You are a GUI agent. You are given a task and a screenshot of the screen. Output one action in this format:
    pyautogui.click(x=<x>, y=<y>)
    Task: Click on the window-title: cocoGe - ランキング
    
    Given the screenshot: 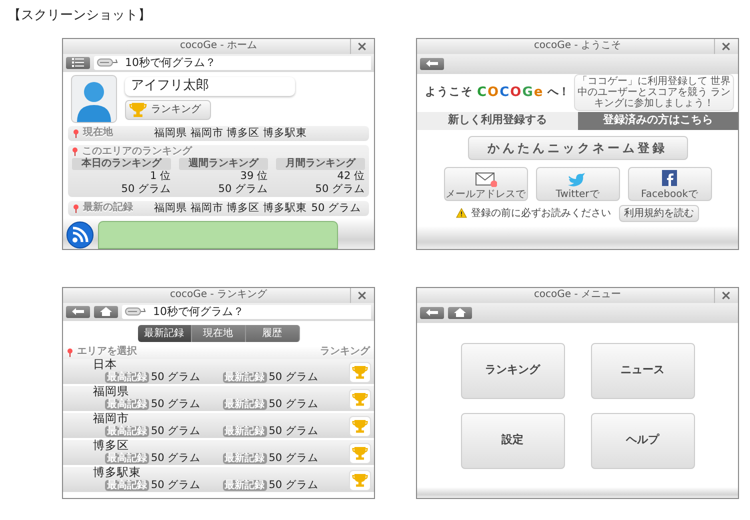 What is the action you would take?
    pyautogui.click(x=219, y=295)
    